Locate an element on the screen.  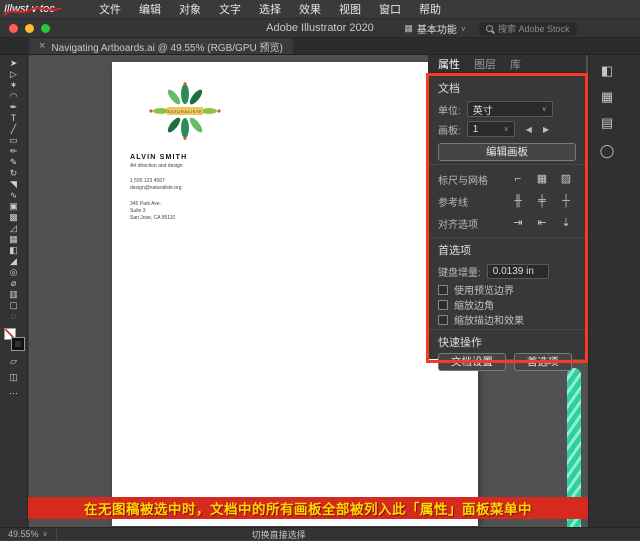
snap-options-row: 对齐选项 ⇥ ⇤ ⇣ is located at coordinates (507, 223).